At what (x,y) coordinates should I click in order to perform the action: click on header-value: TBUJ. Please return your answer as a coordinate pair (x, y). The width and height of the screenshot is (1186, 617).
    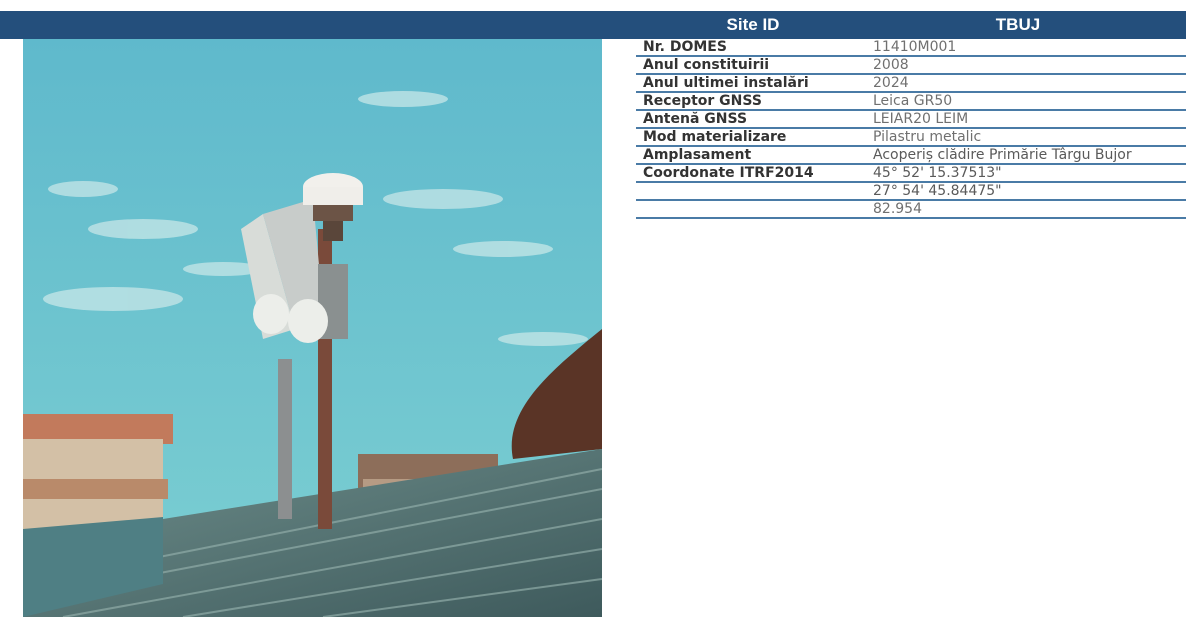
    Looking at the image, I should click on (1018, 24).